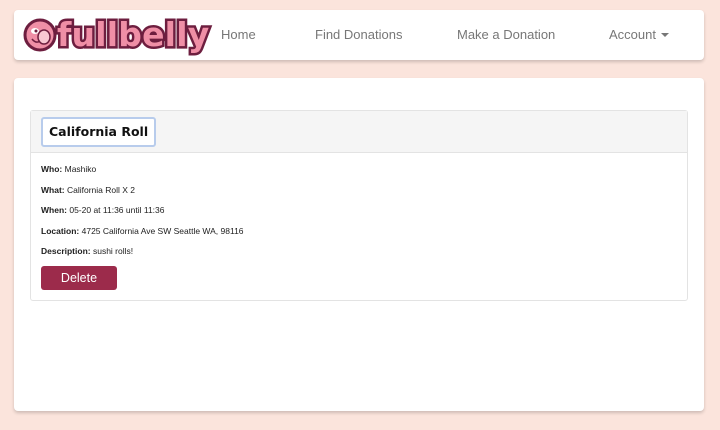  What do you see at coordinates (52, 169) in the screenshot?
I see `who-label: Who:` at bounding box center [52, 169].